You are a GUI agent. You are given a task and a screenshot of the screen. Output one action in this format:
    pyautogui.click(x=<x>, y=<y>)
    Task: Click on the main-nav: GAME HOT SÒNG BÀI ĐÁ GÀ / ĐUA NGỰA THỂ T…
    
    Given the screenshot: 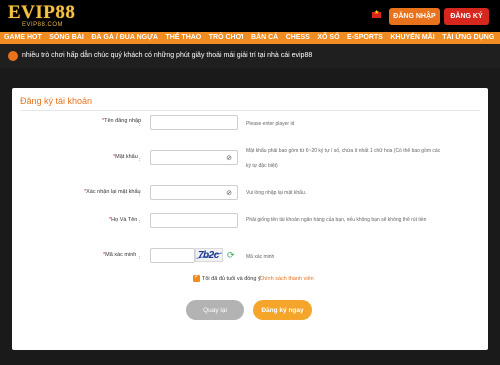 What is the action you would take?
    pyautogui.click(x=250, y=38)
    